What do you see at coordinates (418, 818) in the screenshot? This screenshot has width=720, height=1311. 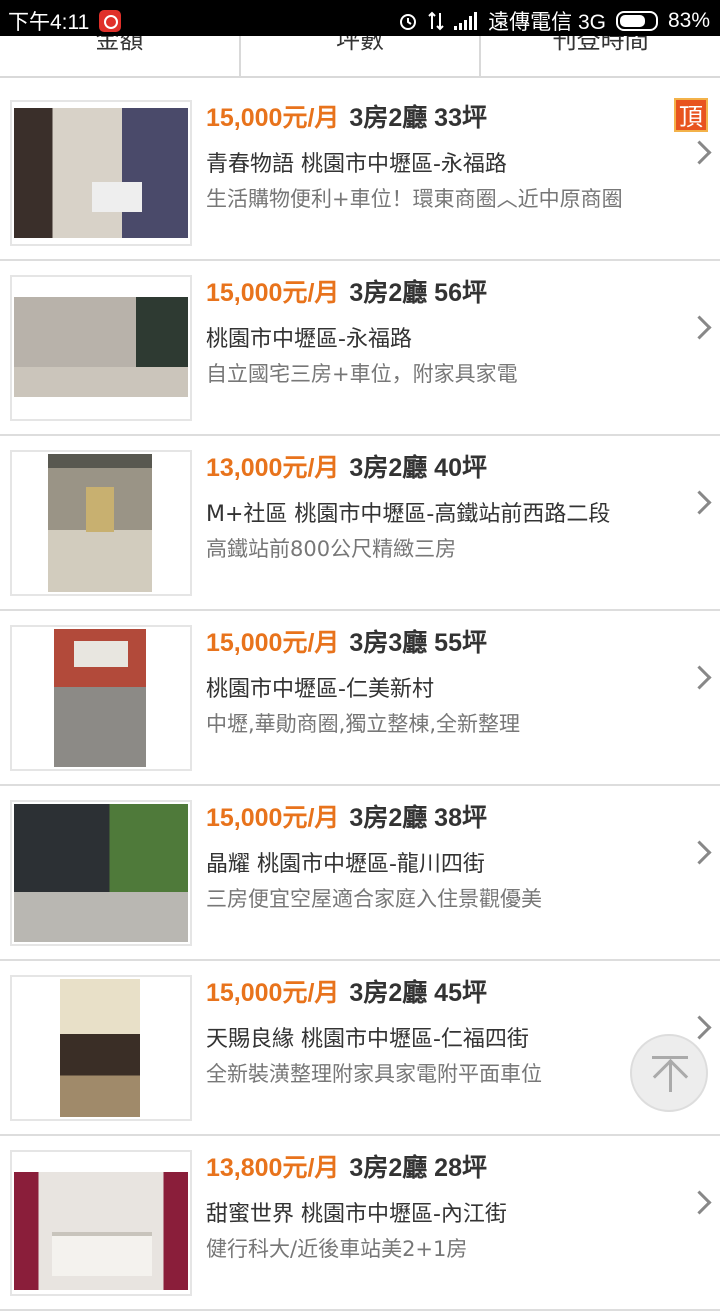 I see `listing-layout: 3房2廳 38坪` at bounding box center [418, 818].